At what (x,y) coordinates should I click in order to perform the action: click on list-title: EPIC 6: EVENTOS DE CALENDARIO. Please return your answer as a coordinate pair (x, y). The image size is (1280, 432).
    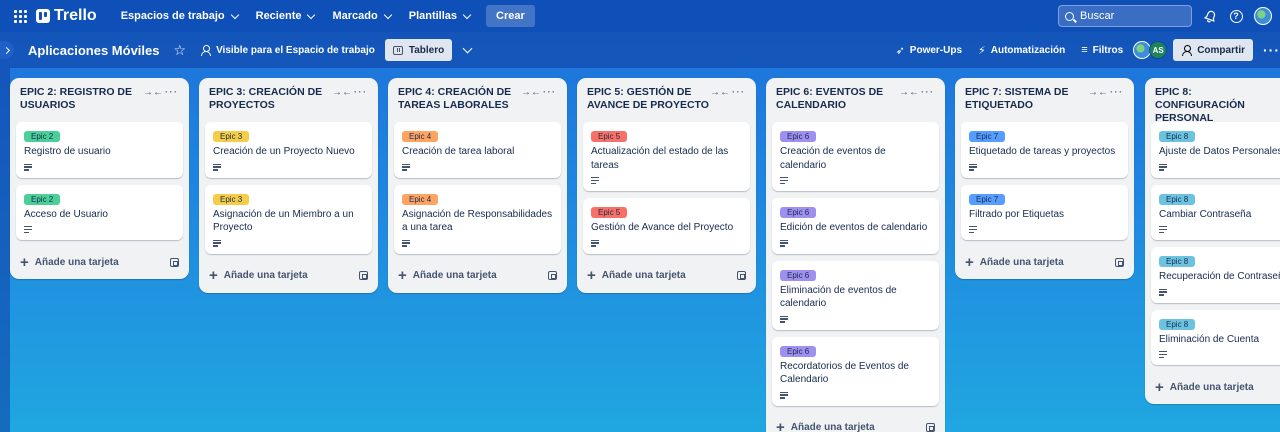
    Looking at the image, I should click on (837, 99).